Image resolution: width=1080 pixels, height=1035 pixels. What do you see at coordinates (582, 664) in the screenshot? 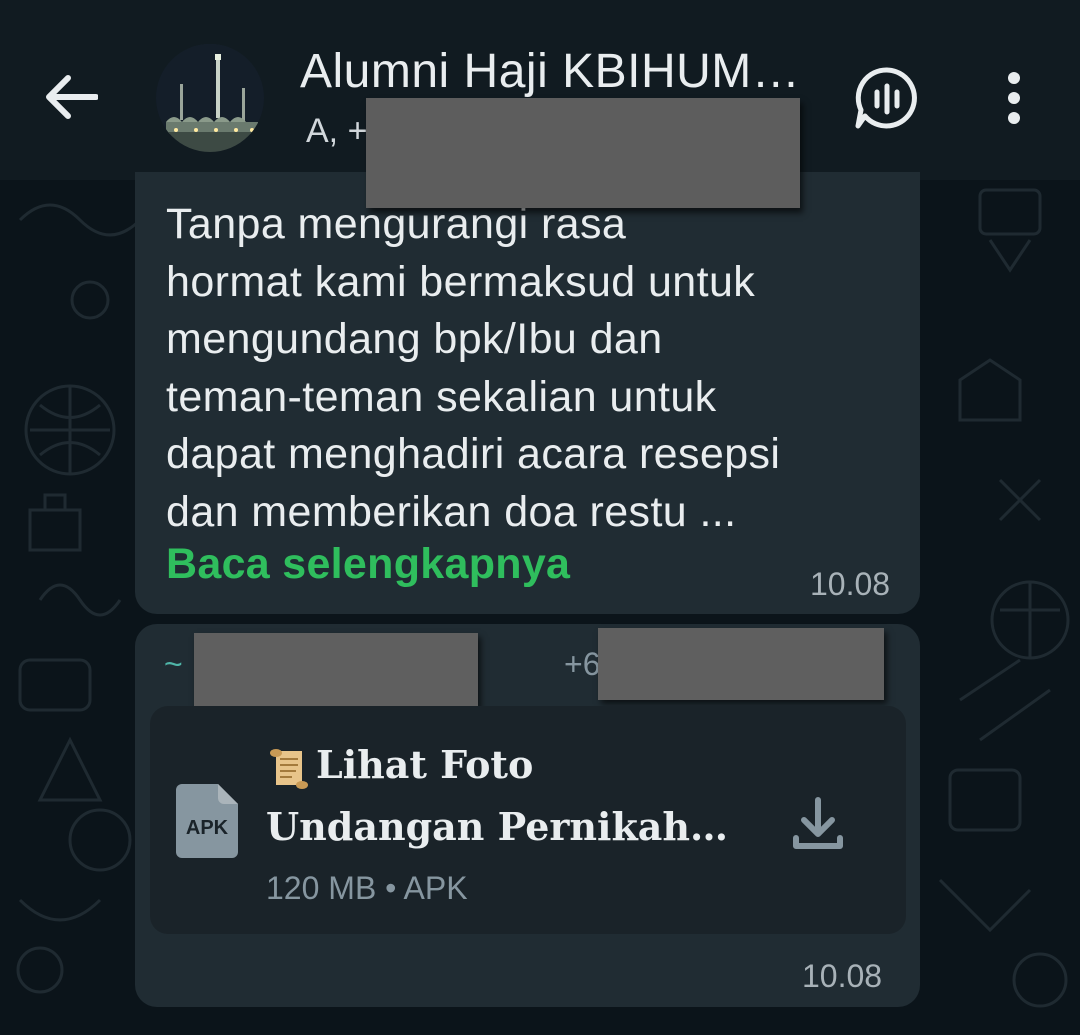
I see `sender-phone: +6` at bounding box center [582, 664].